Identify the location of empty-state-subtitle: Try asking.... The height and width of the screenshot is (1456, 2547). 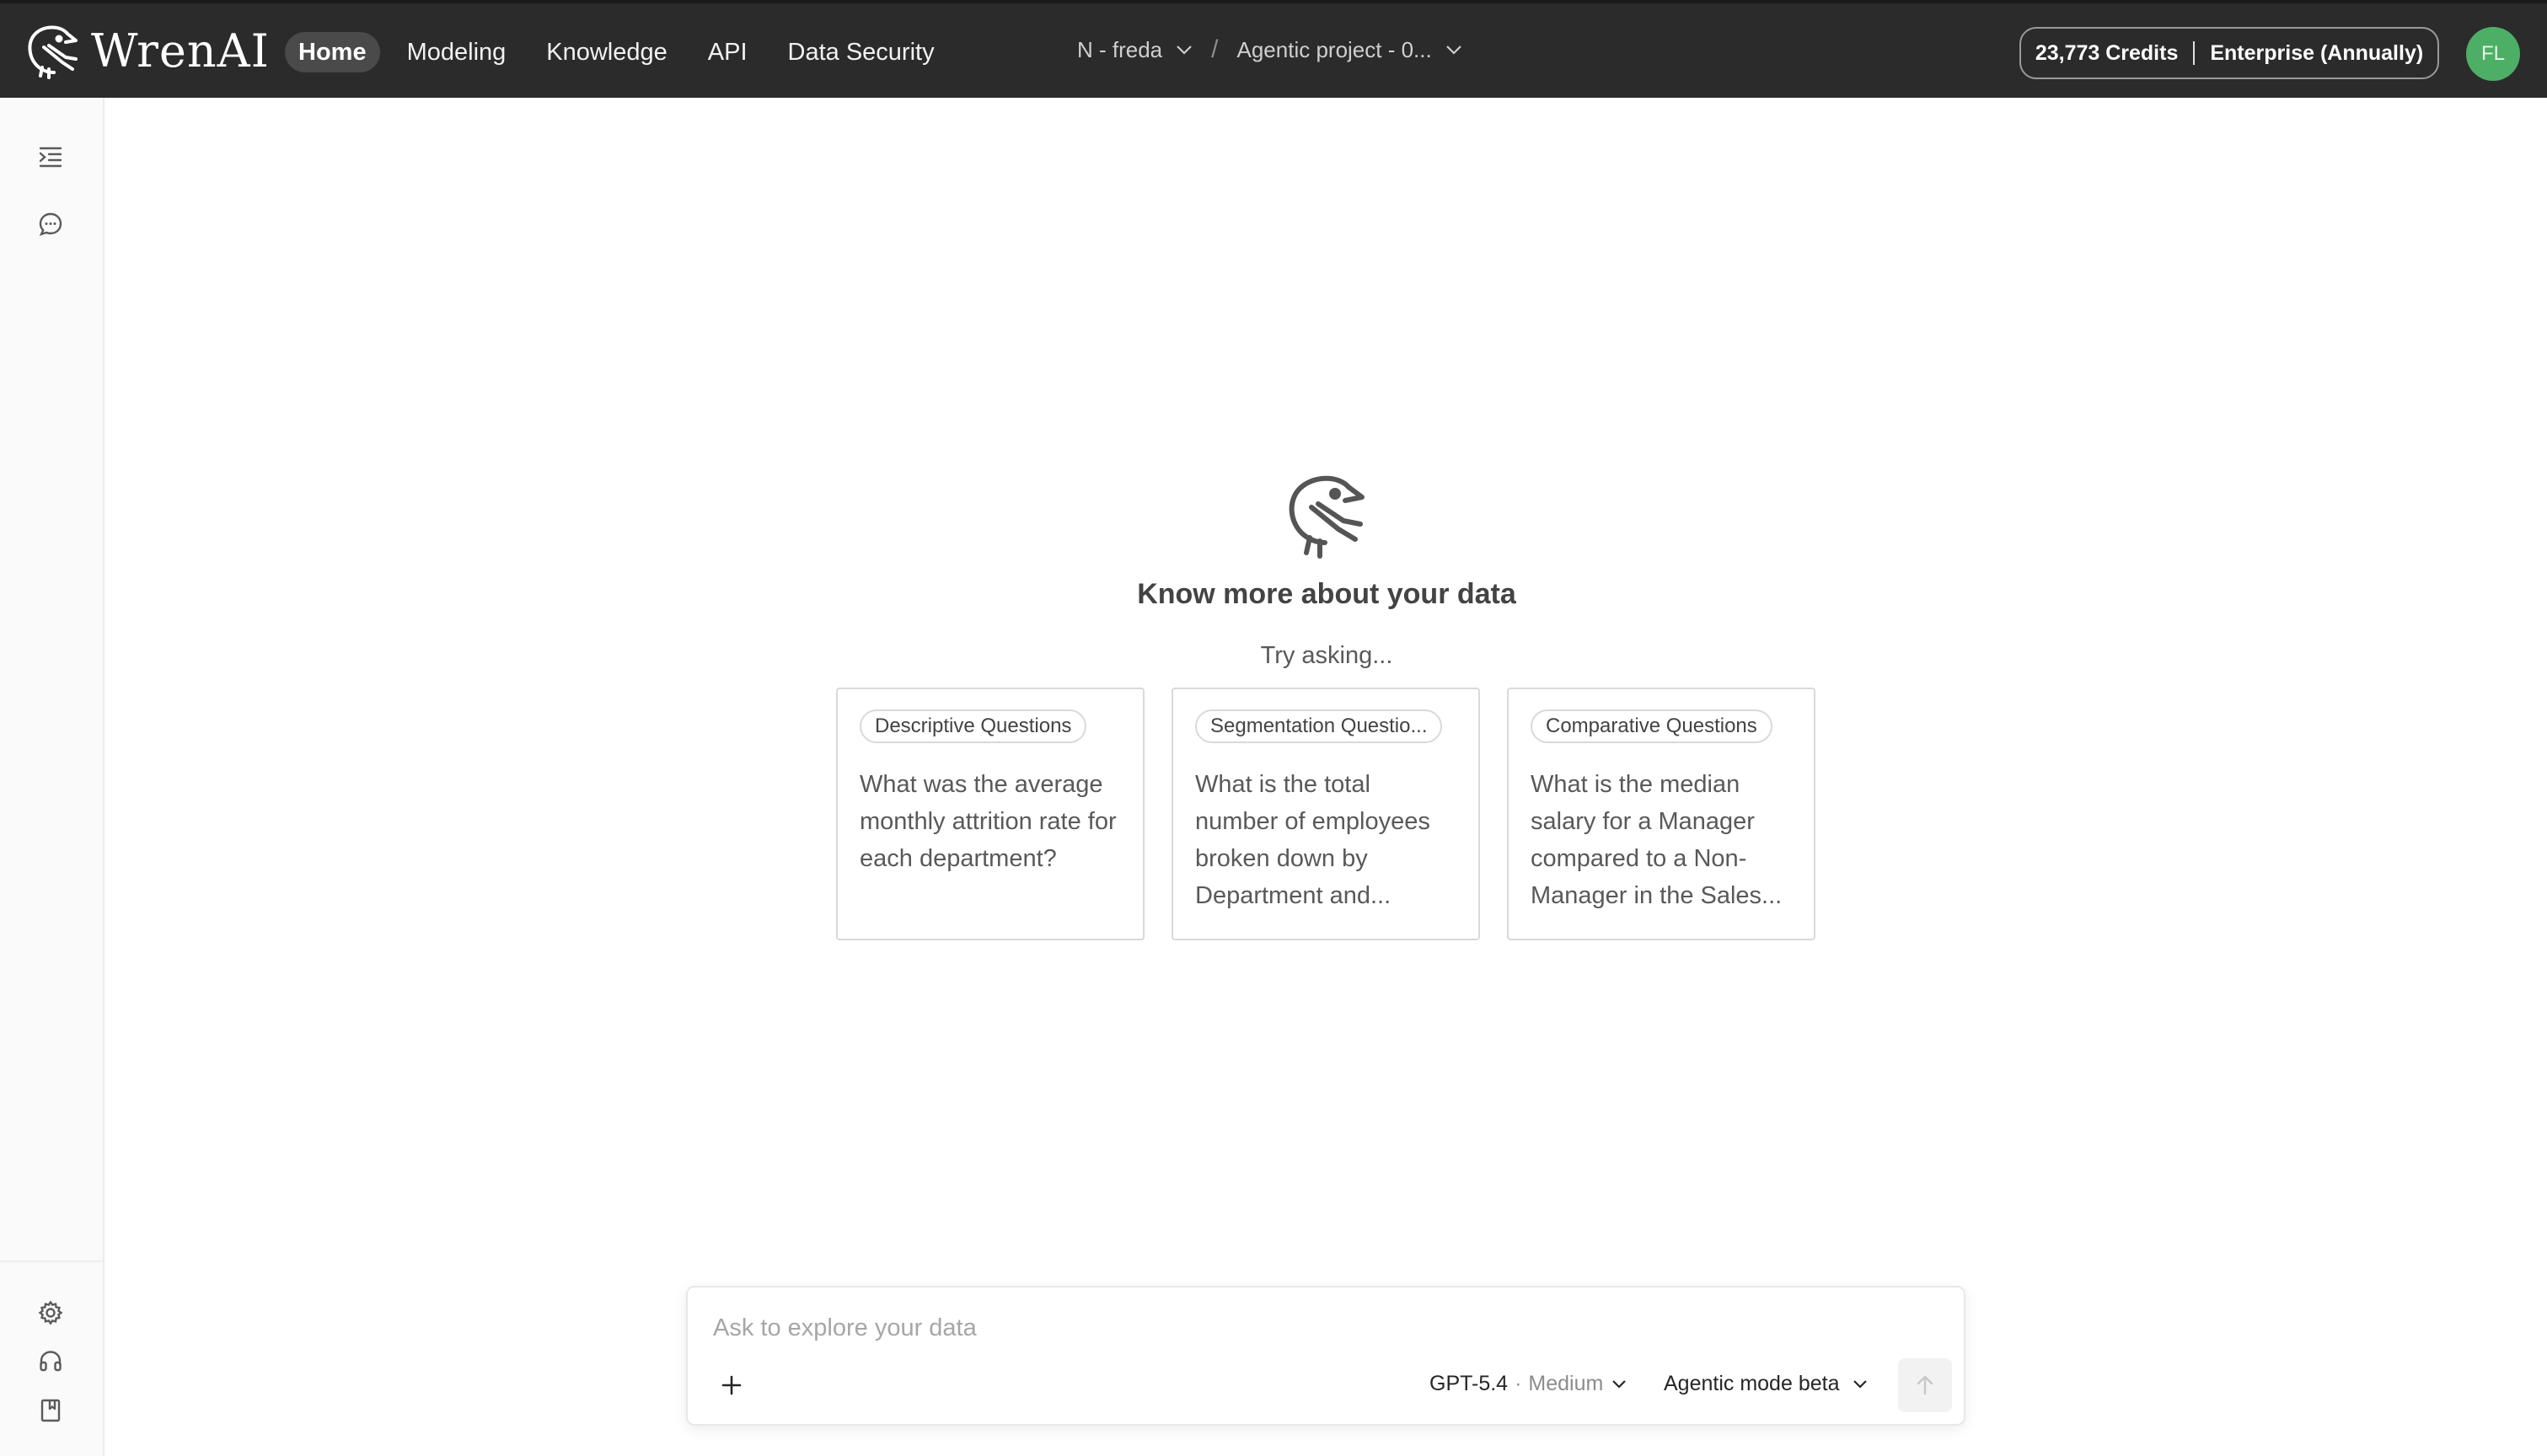
(1326, 655).